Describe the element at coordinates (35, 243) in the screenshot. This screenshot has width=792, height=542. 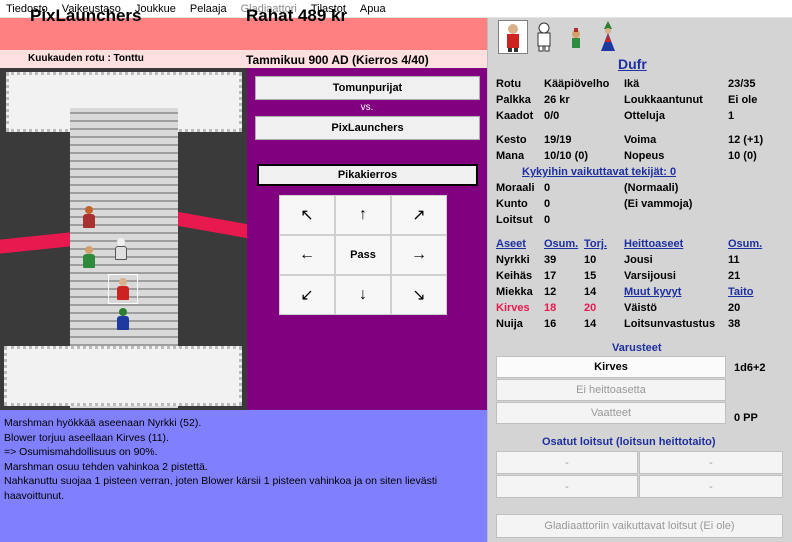
I see `lava-strip-left` at that location.